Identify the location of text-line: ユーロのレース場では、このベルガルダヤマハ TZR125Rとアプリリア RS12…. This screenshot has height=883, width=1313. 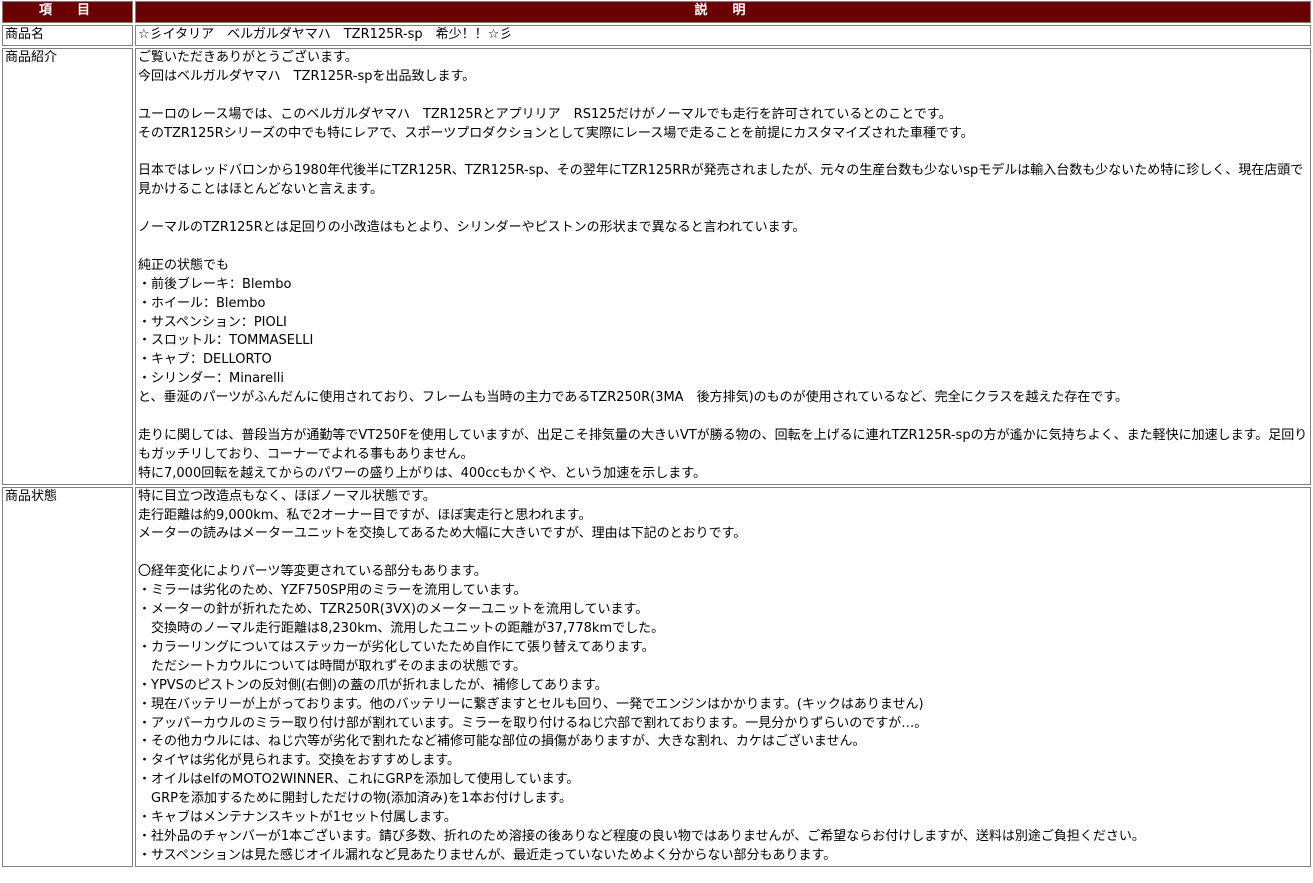
(545, 114).